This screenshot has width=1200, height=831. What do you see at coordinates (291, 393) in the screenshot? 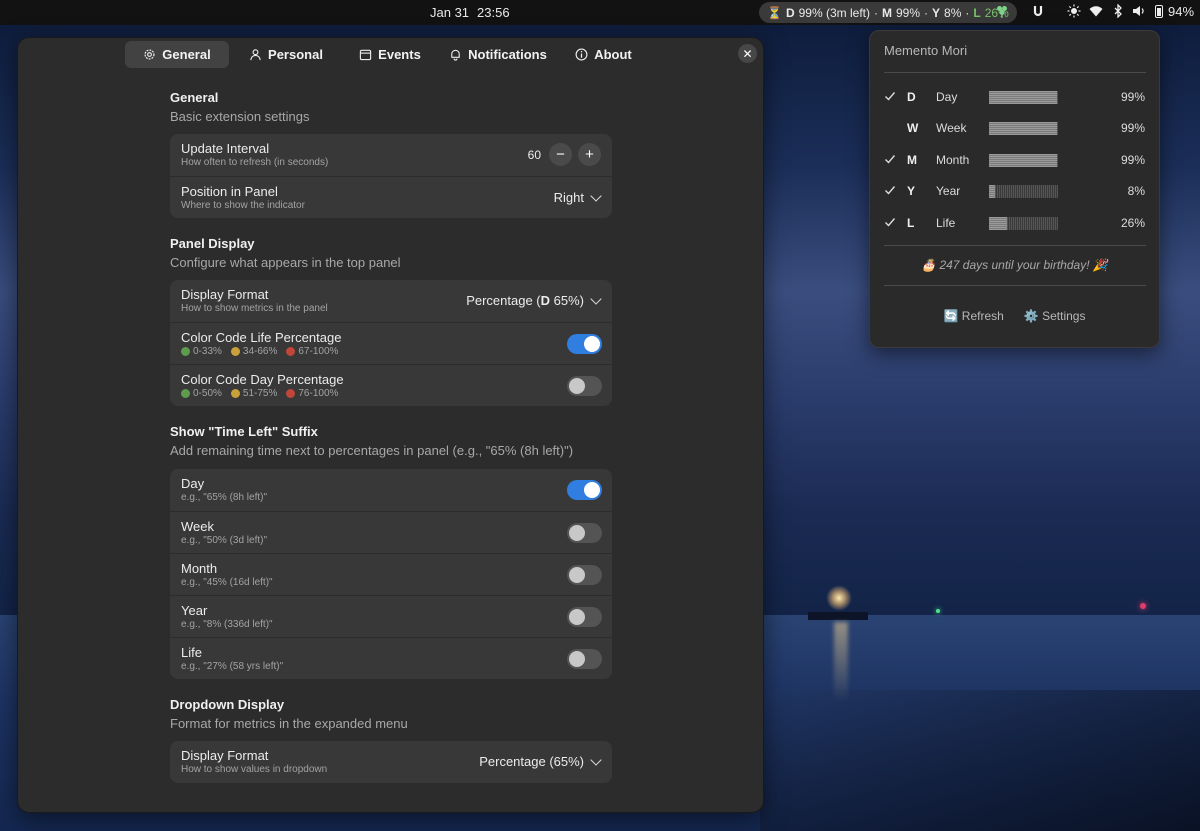
I see `red-dot-icon` at bounding box center [291, 393].